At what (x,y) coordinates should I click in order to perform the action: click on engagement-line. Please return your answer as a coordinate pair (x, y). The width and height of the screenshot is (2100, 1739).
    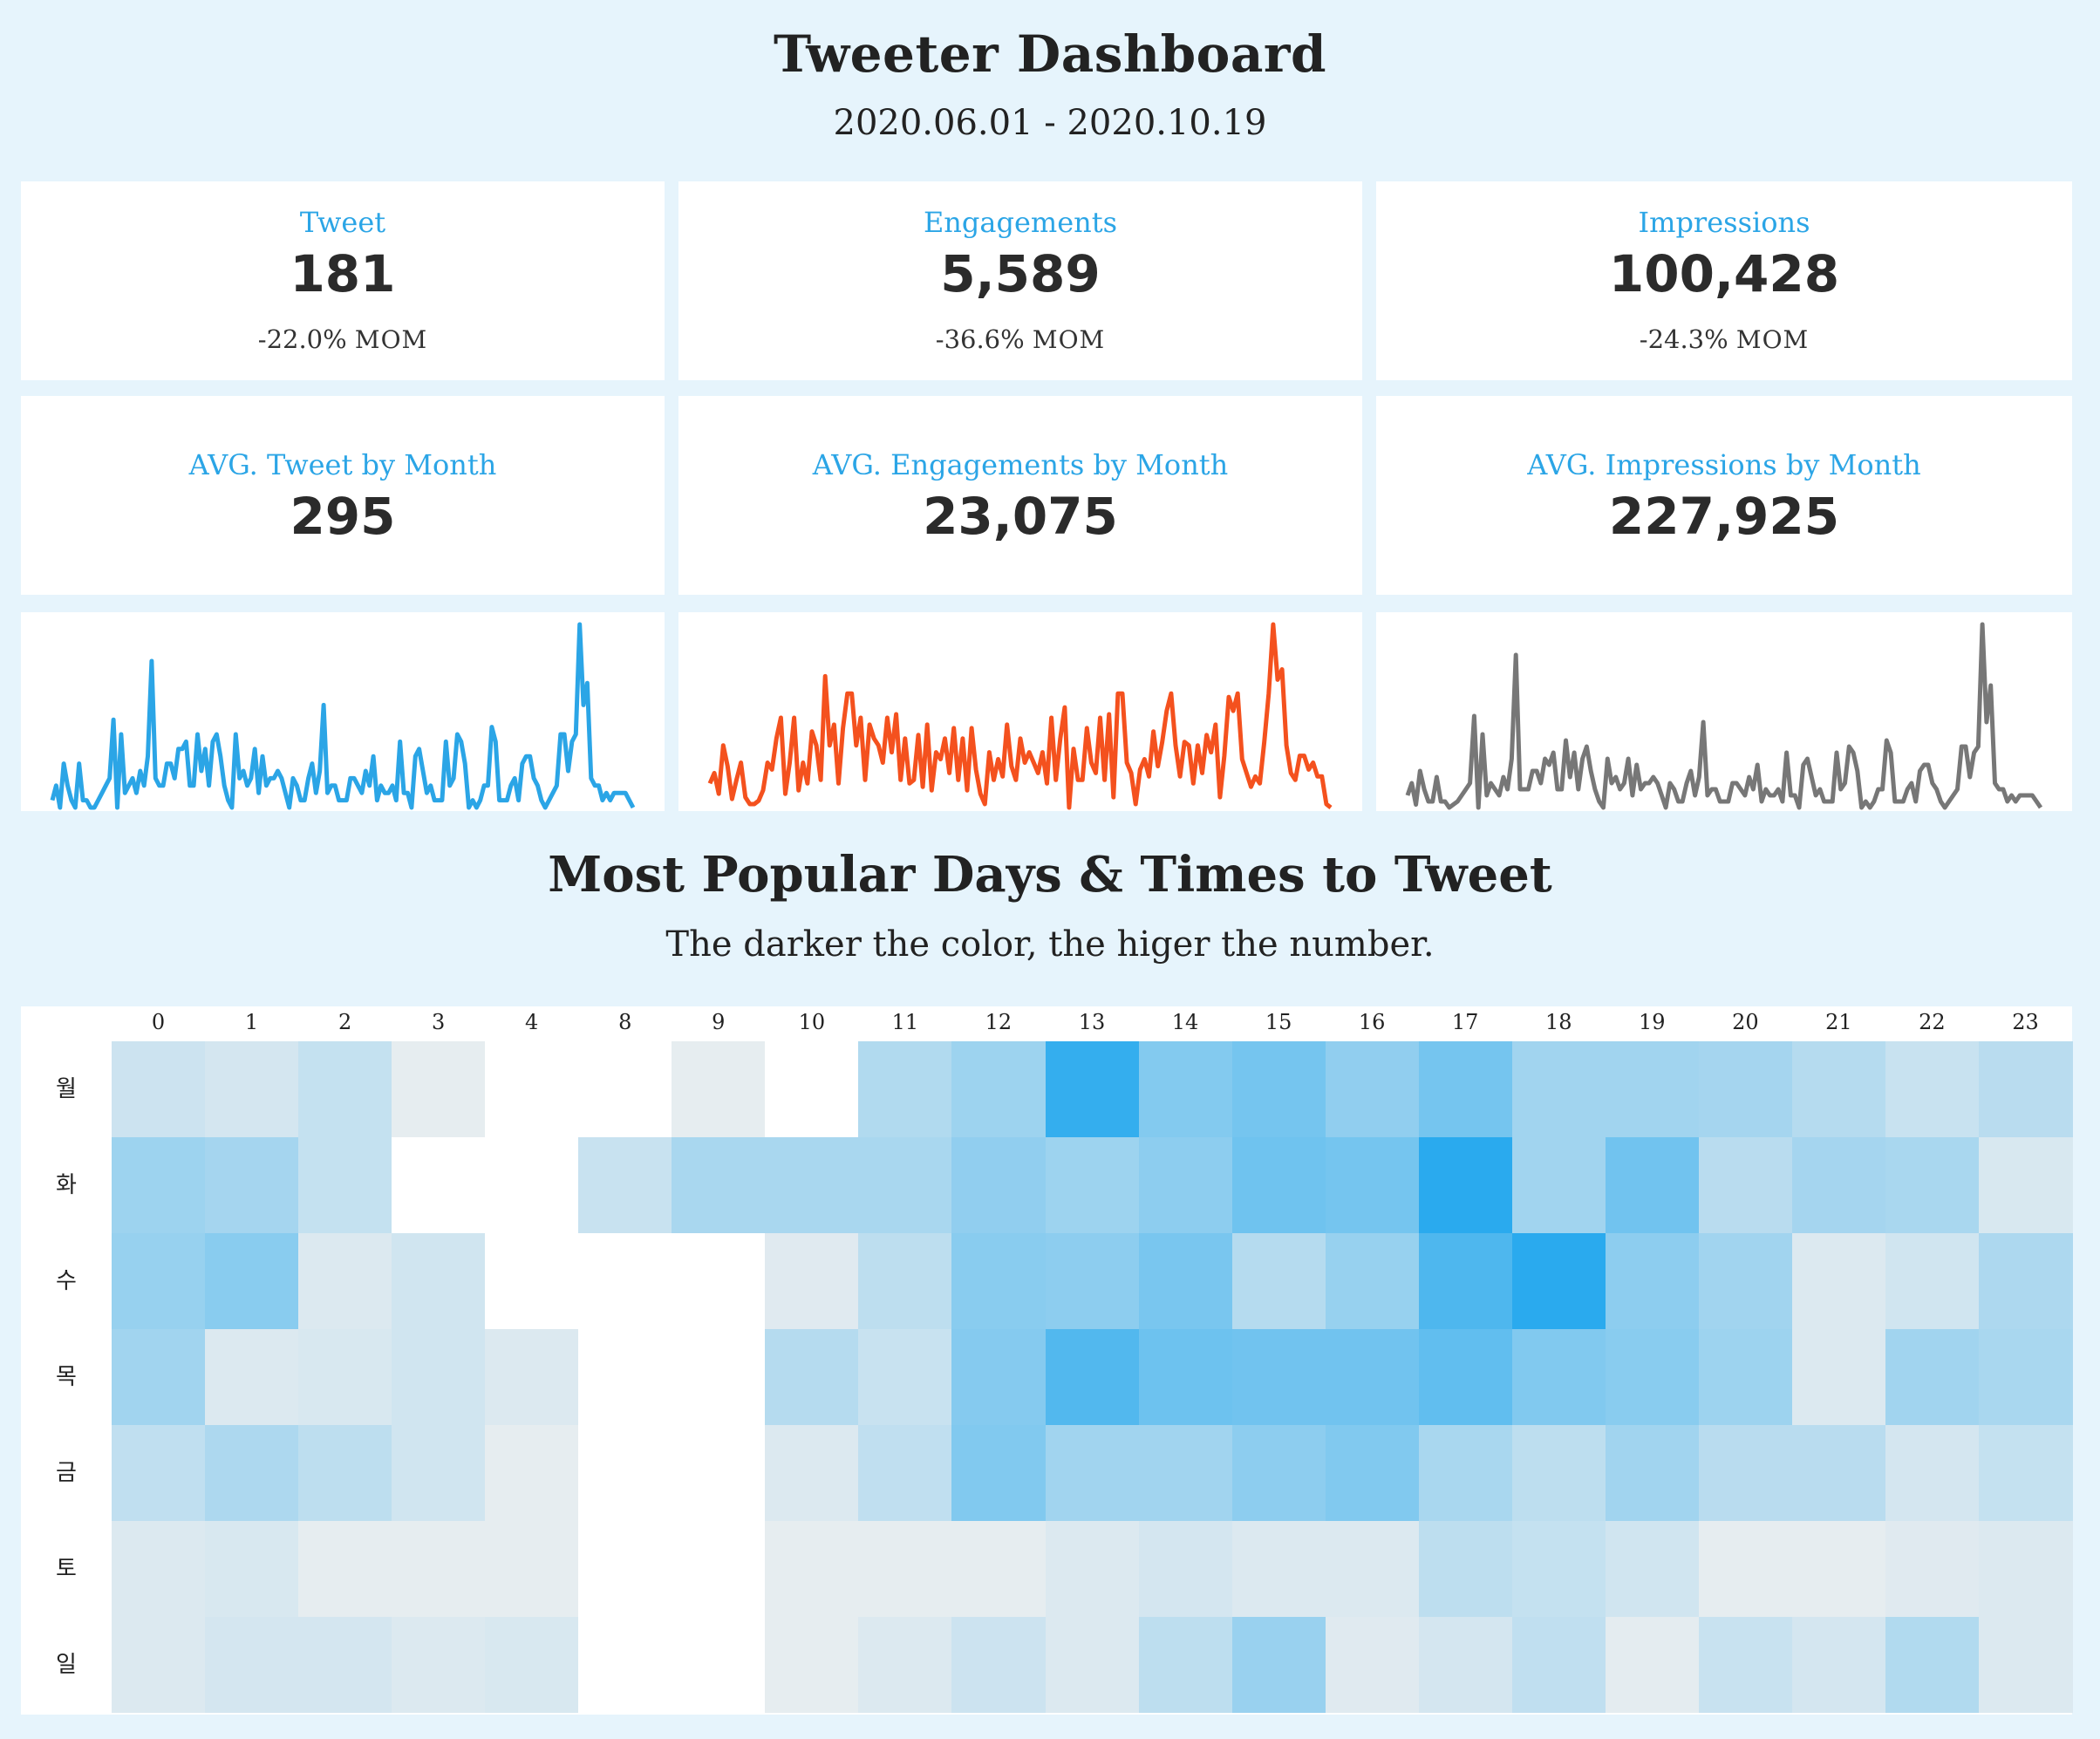
    Looking at the image, I should click on (1020, 716).